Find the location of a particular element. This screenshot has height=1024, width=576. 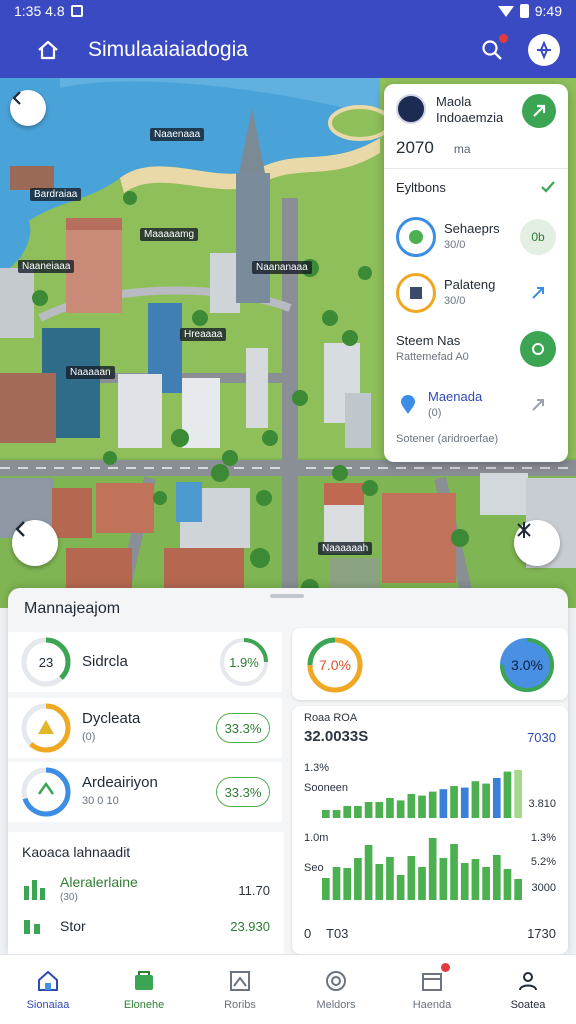

home-button is located at coordinates (48, 50).